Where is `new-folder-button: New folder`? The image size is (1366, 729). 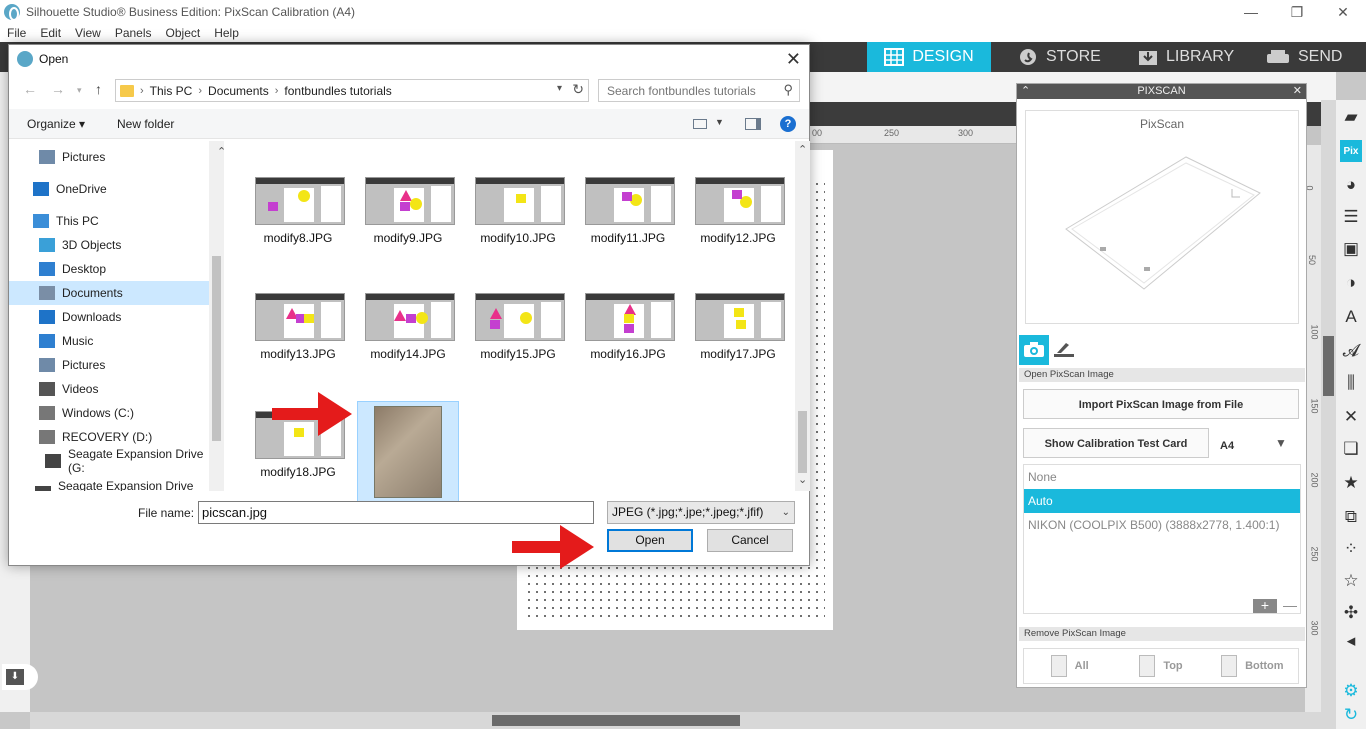 new-folder-button: New folder is located at coordinates (145, 124).